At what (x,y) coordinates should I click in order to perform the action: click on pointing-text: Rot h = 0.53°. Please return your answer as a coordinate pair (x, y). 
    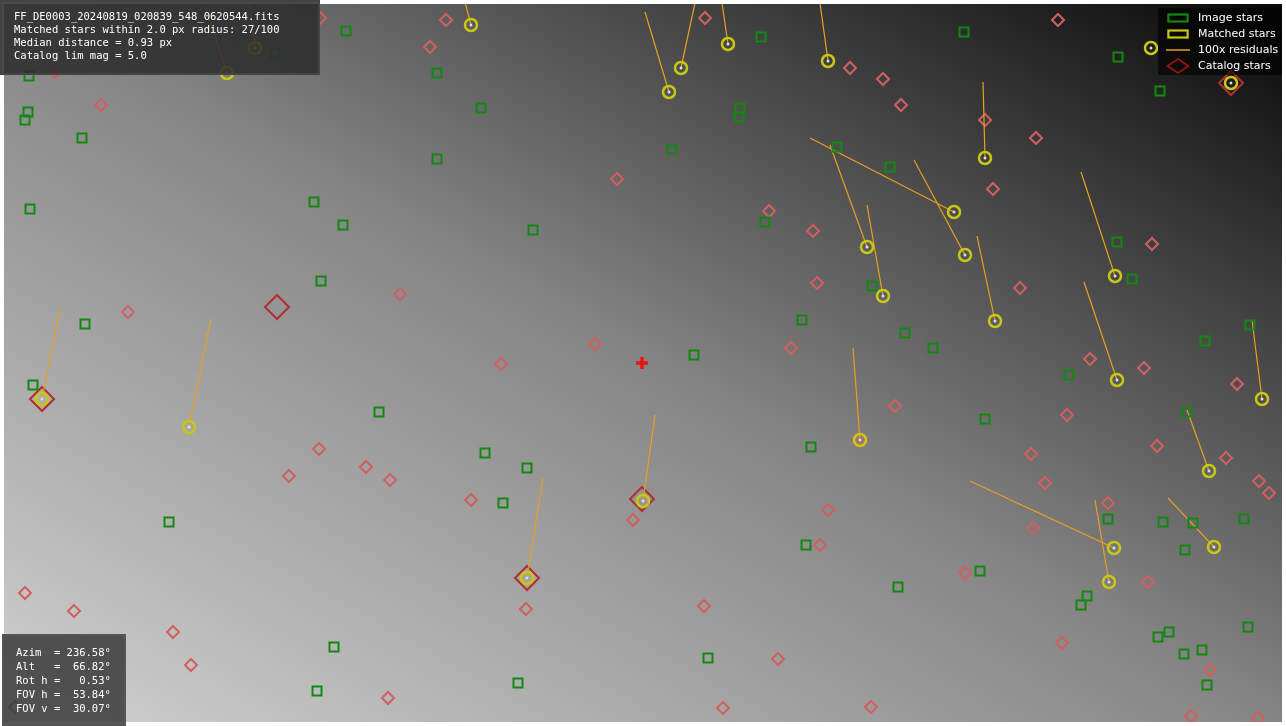
    Looking at the image, I should click on (64, 680).